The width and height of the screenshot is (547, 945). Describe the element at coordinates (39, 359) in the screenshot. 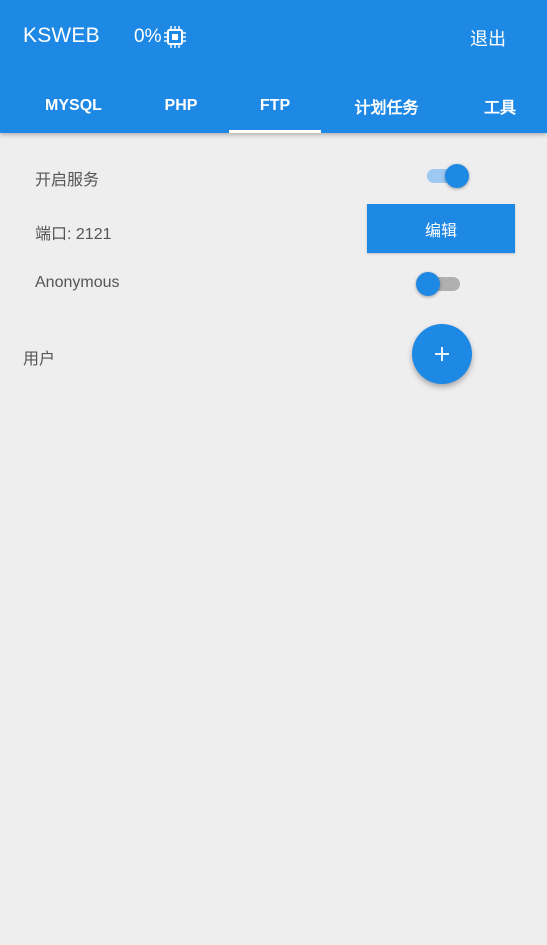

I see `users-label: 用户` at that location.